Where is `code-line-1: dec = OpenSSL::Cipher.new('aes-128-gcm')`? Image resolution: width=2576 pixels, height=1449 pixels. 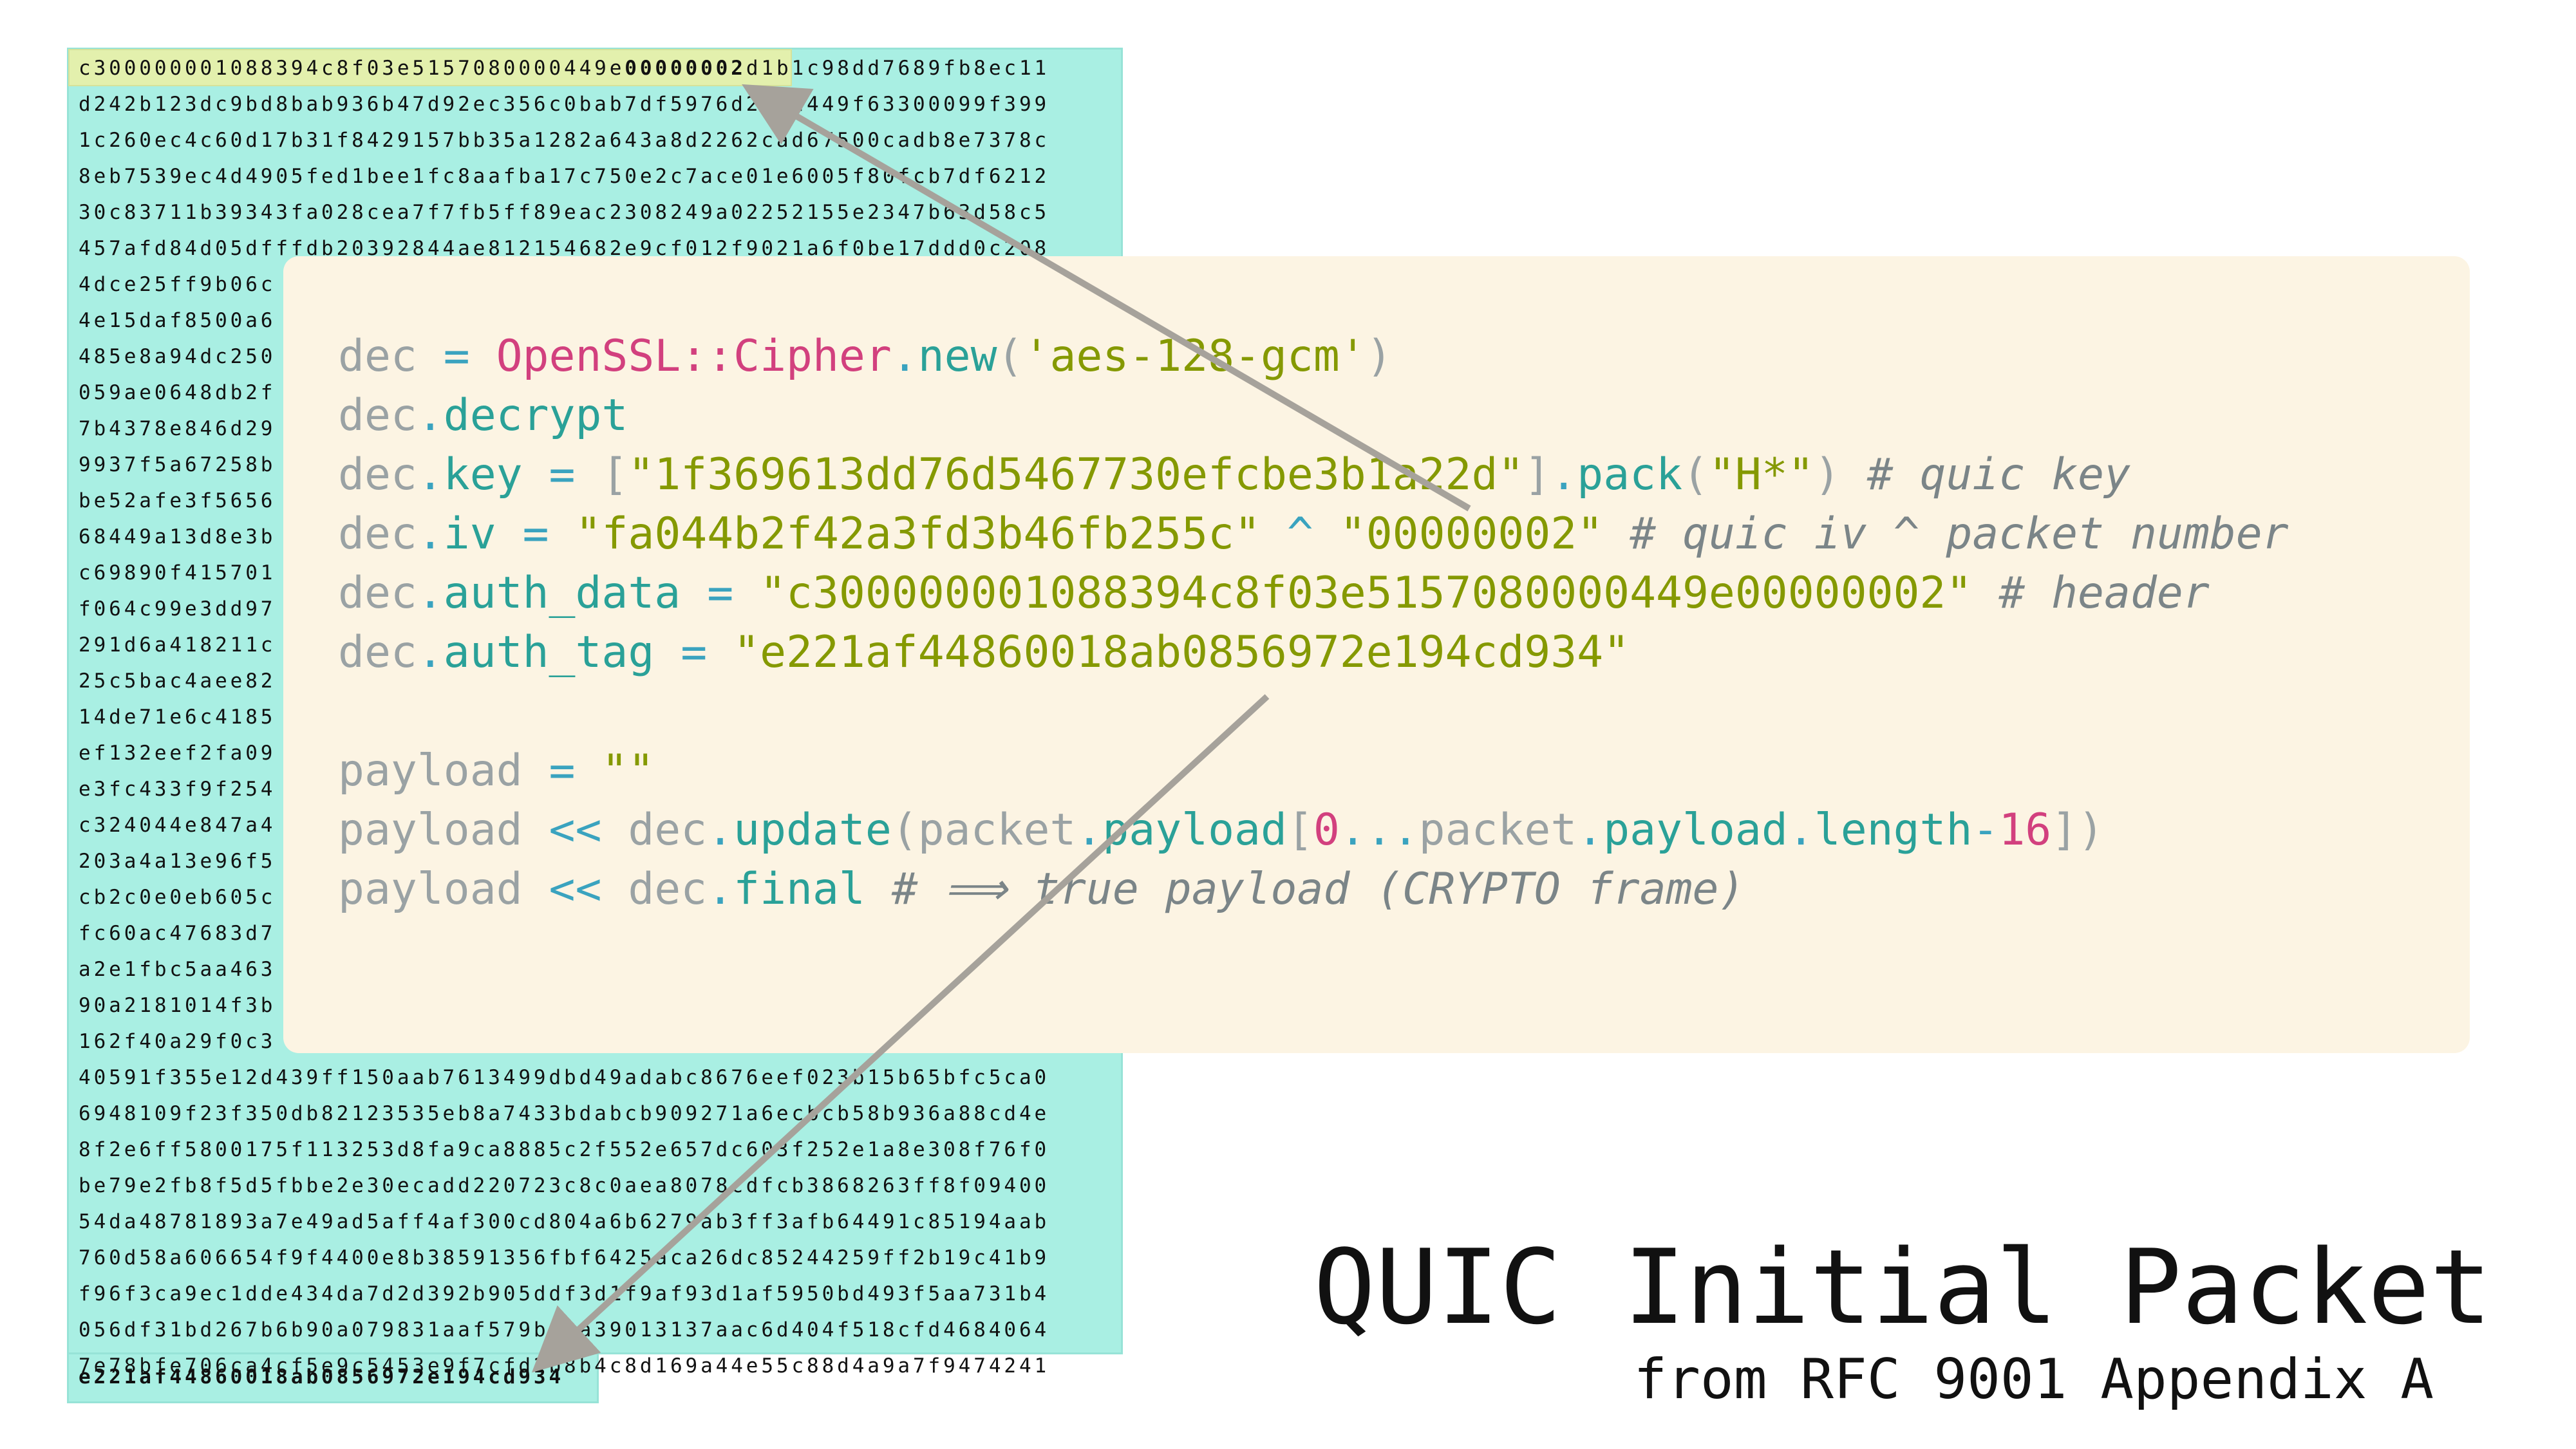
code-line-1: dec = OpenSSL::Cipher.new('aes-128-gcm') is located at coordinates (865, 356).